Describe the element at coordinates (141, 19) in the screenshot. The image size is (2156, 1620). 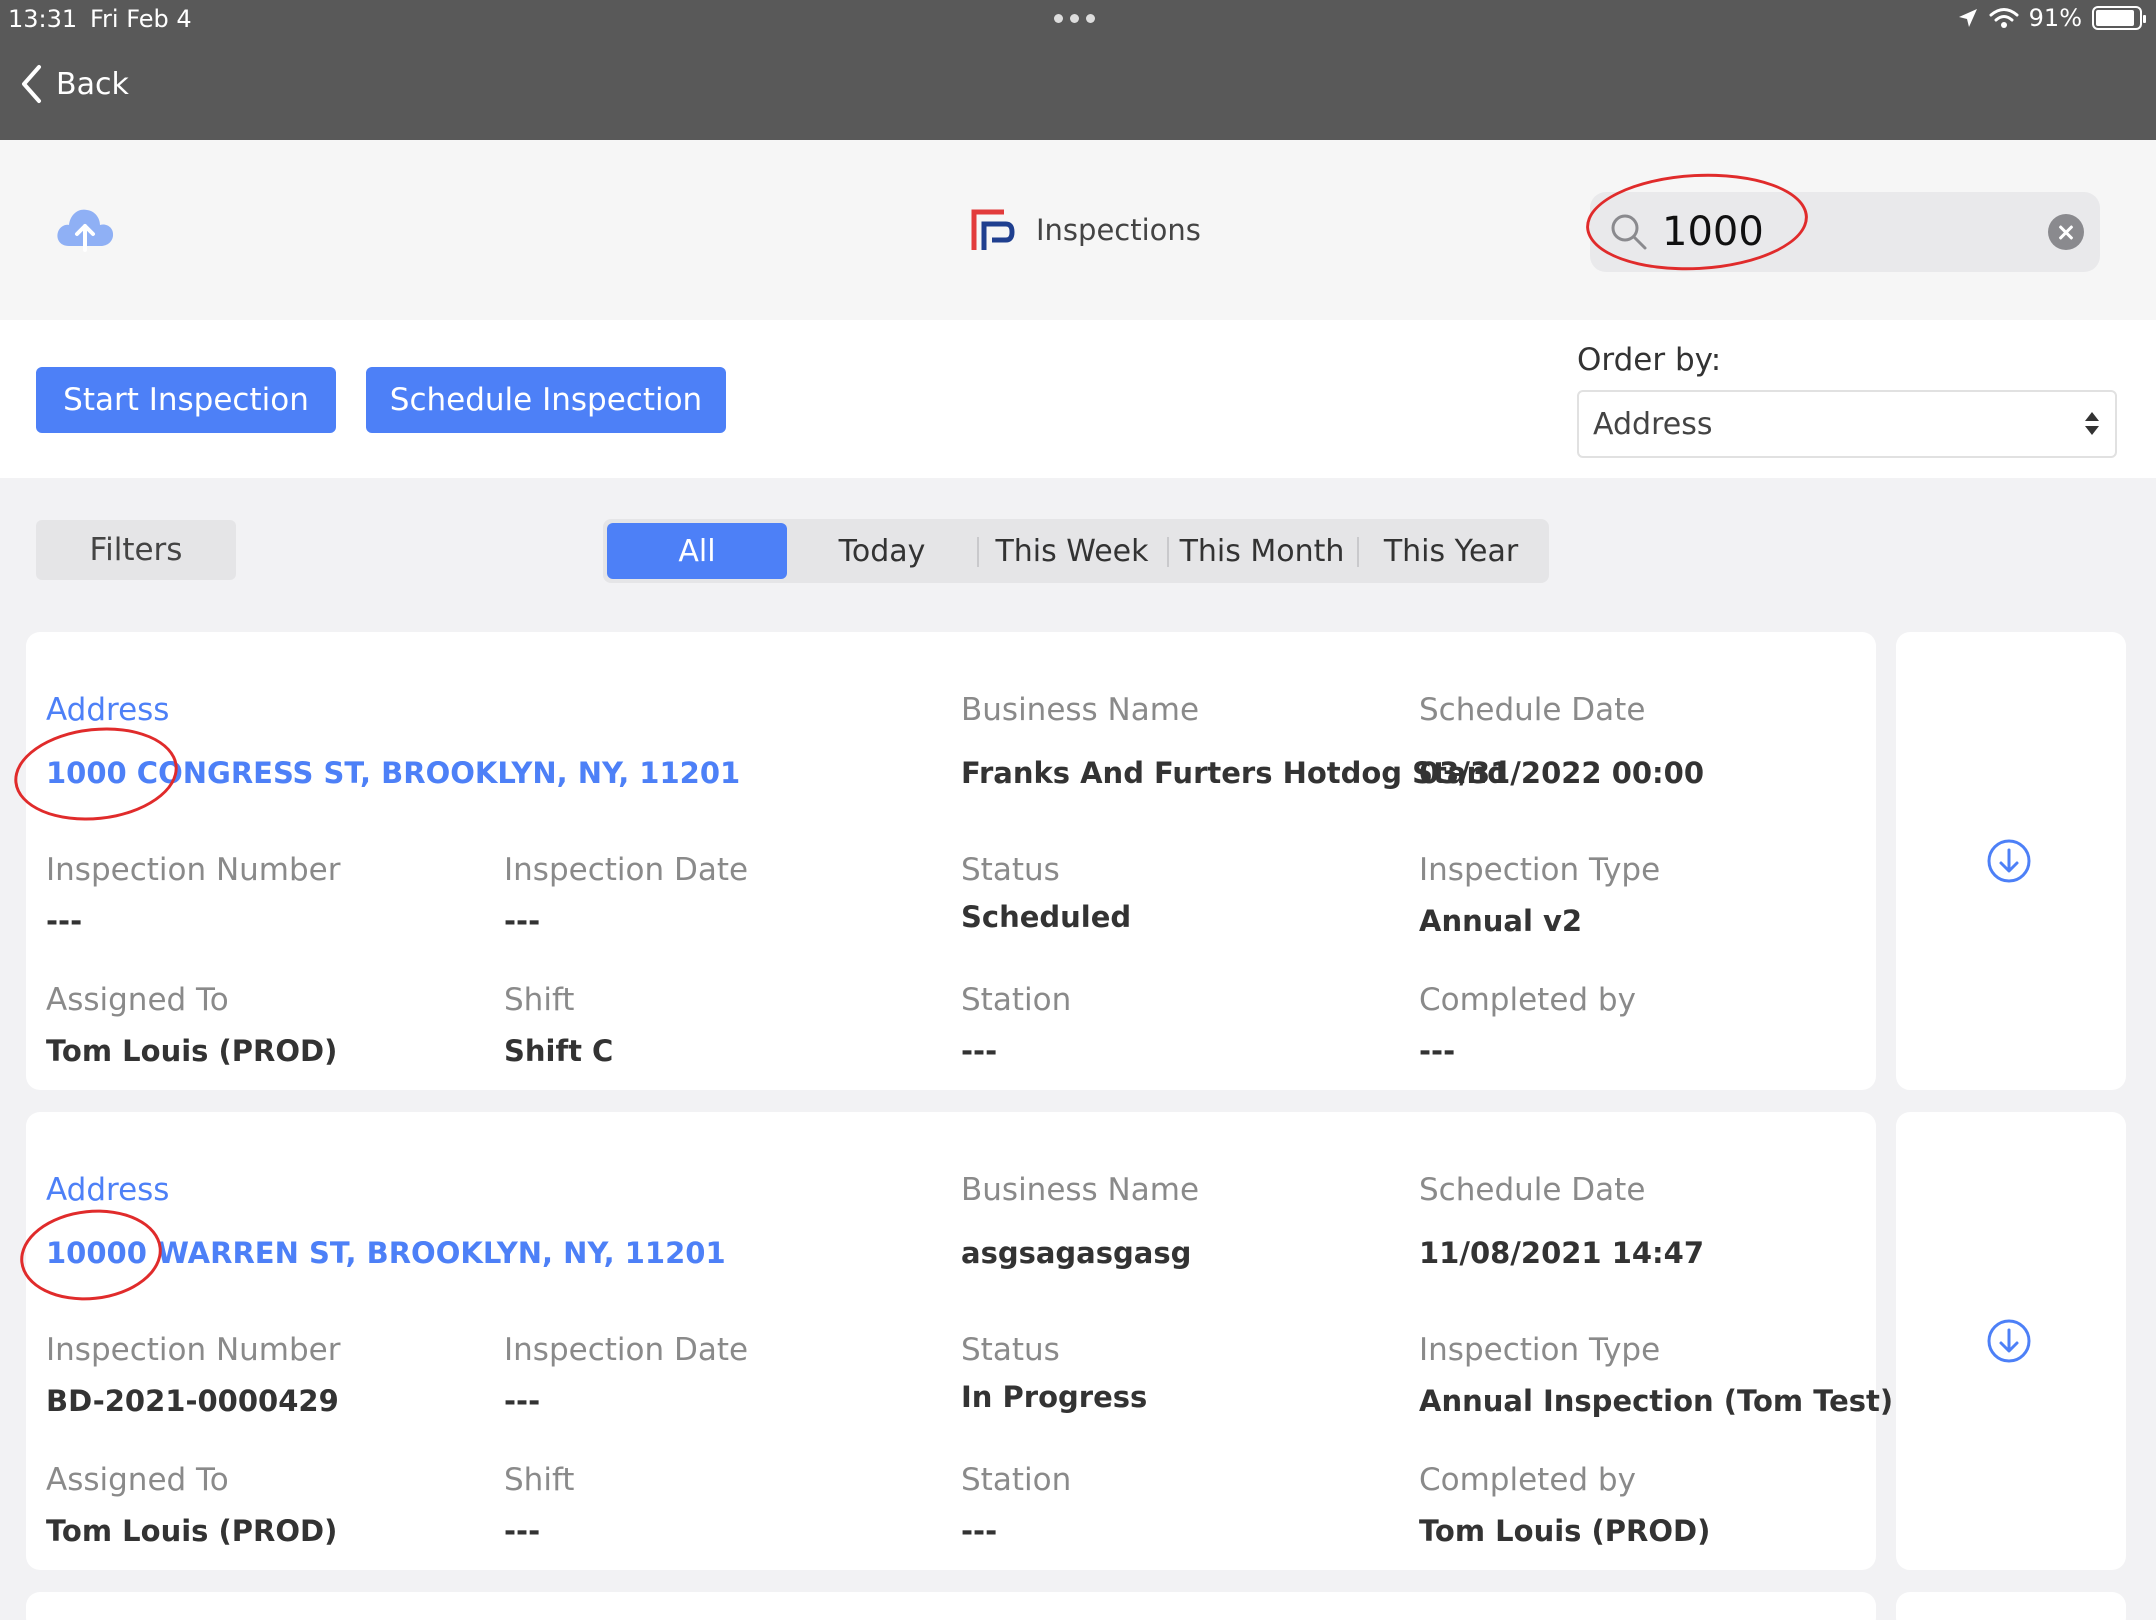
I see `status-date: Fri Feb 4` at that location.